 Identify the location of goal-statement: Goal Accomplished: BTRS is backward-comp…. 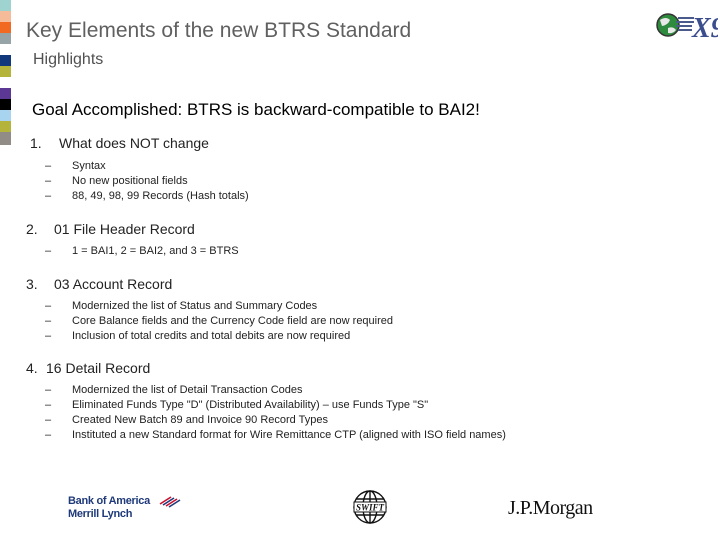
(256, 109).